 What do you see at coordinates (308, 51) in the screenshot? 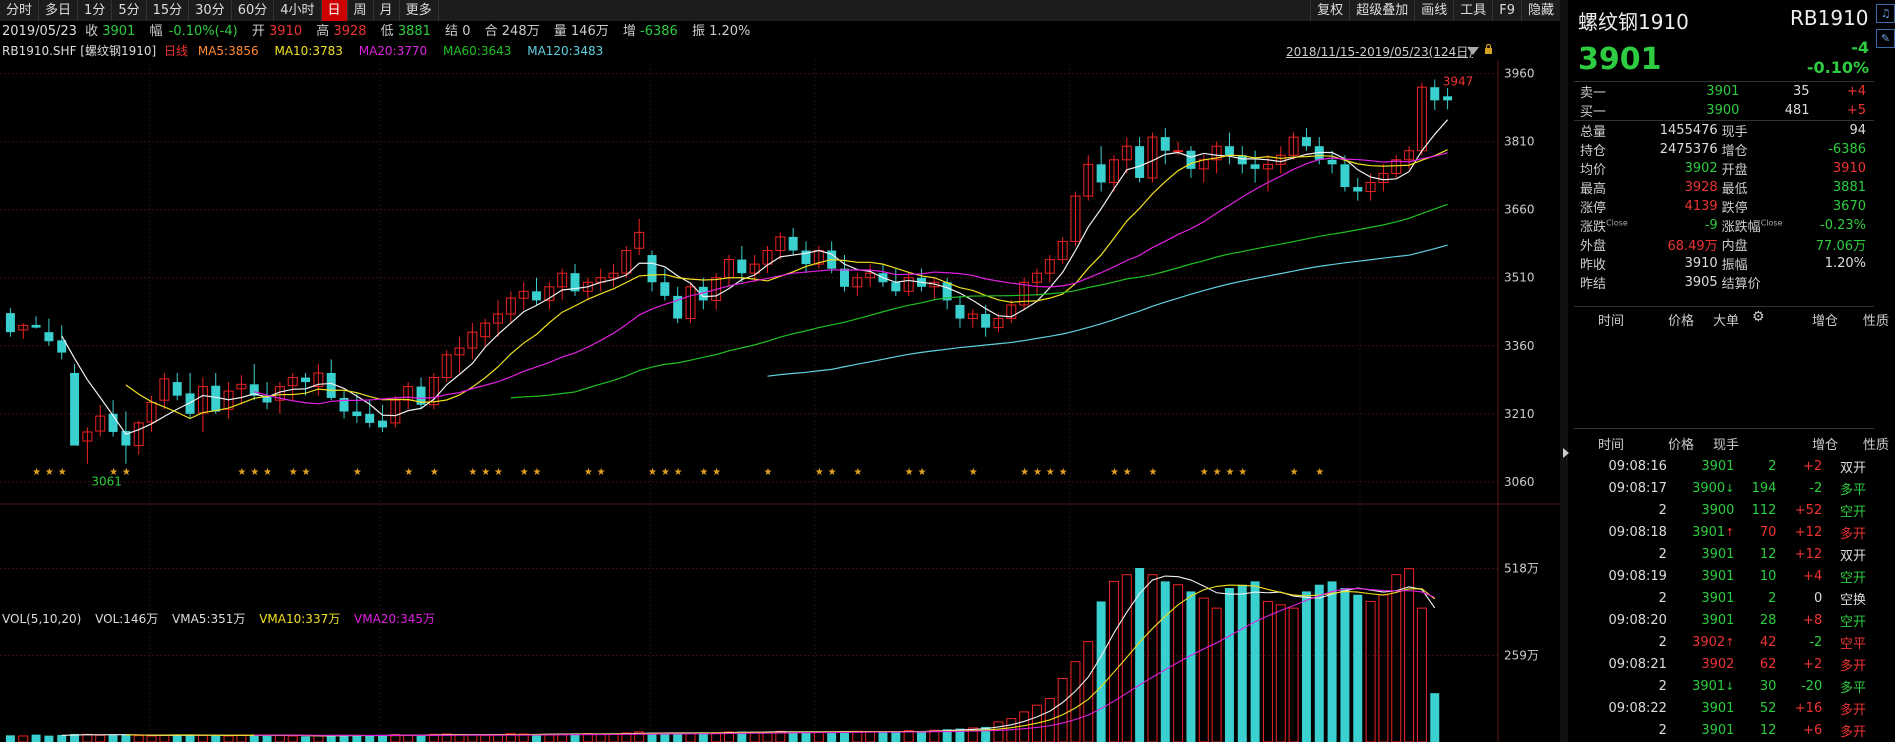
I see `ma10-label: MA10:3783` at bounding box center [308, 51].